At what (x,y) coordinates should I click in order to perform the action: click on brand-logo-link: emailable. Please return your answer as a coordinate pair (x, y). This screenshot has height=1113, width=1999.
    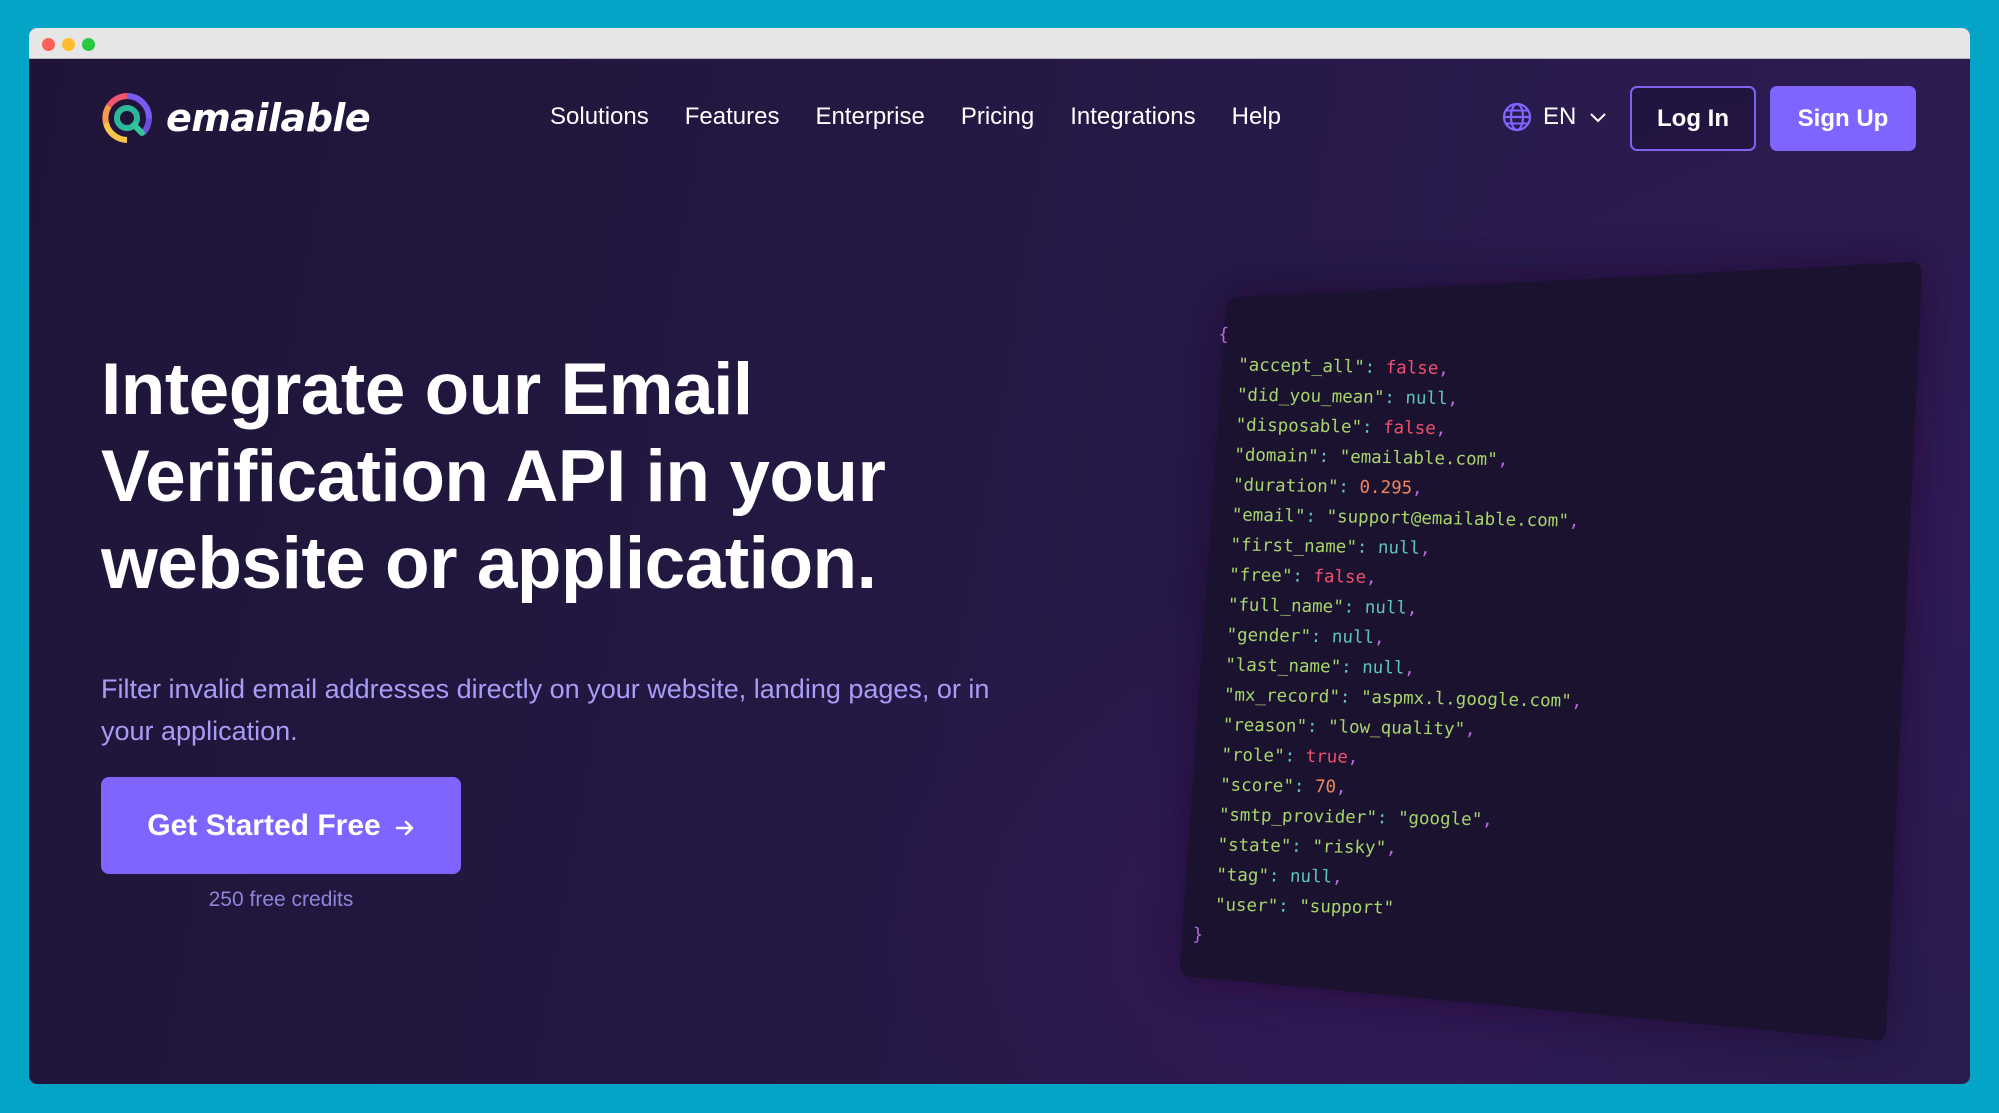
    Looking at the image, I should click on (235, 118).